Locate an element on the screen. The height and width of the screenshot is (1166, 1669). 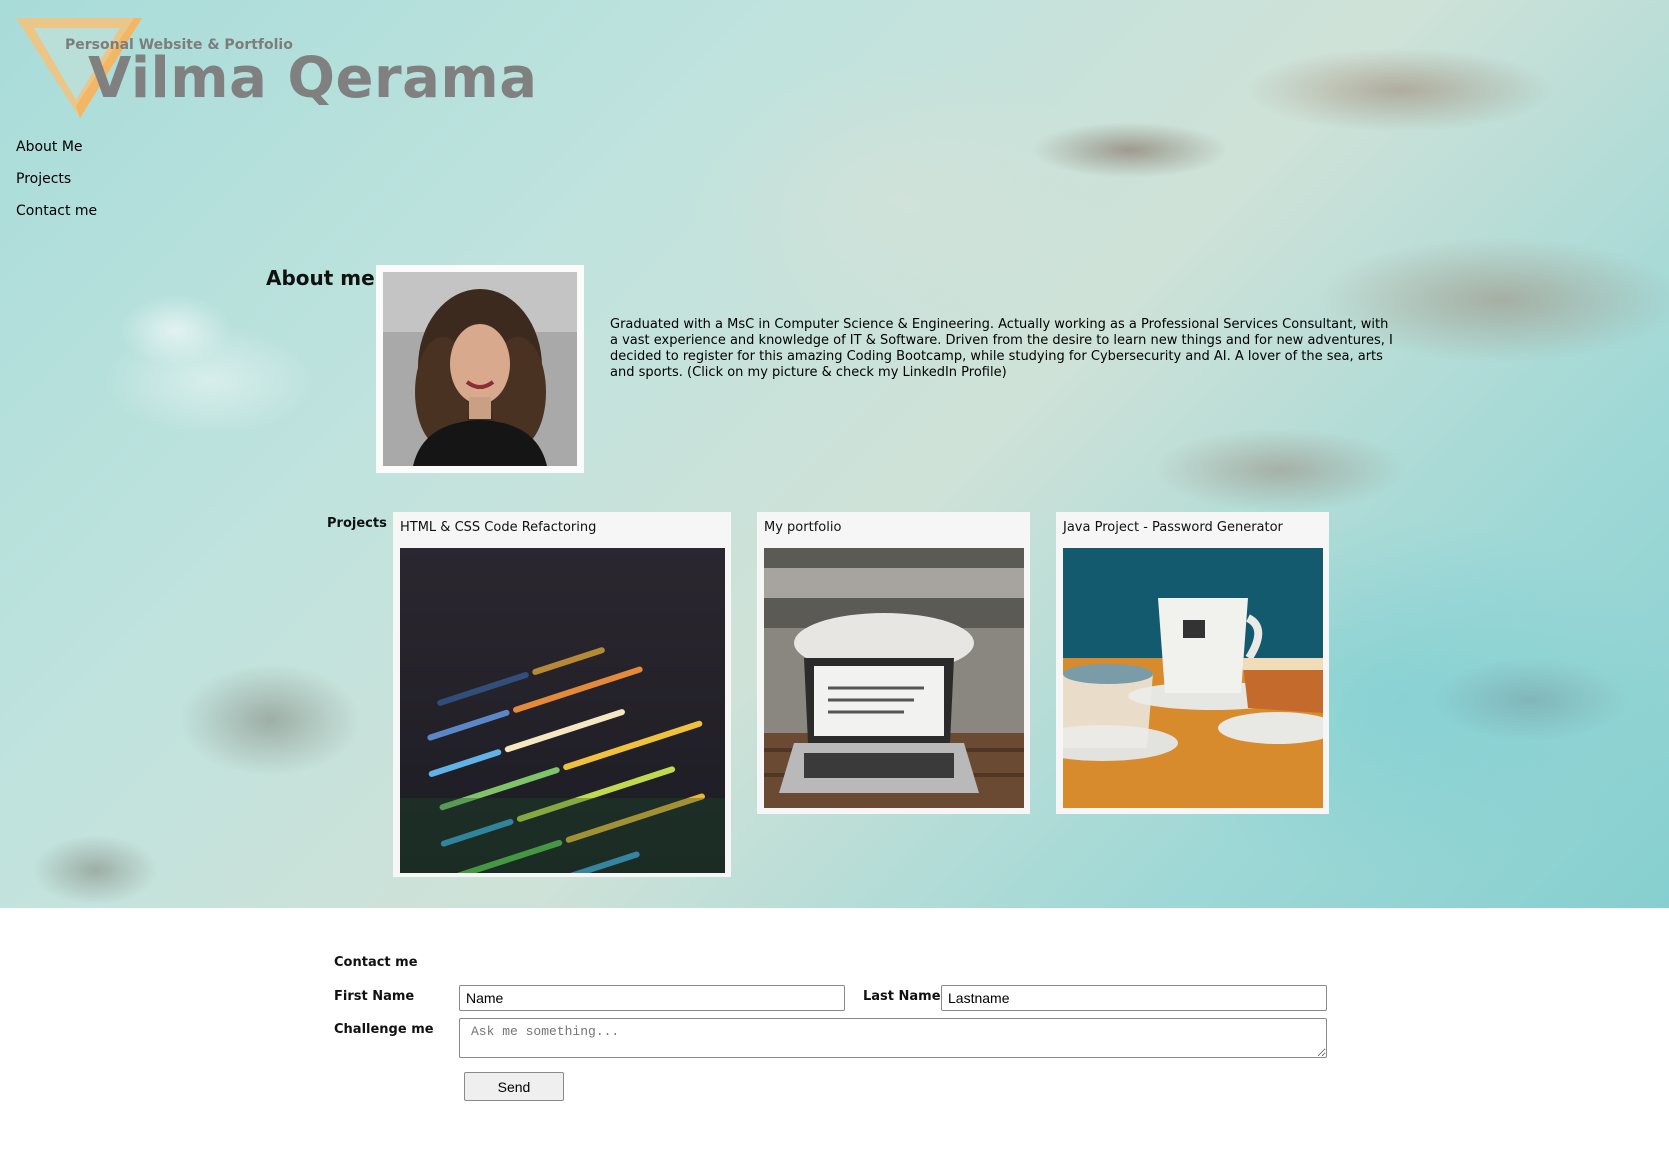
challenge-me-label: Challenge me is located at coordinates (384, 1029).